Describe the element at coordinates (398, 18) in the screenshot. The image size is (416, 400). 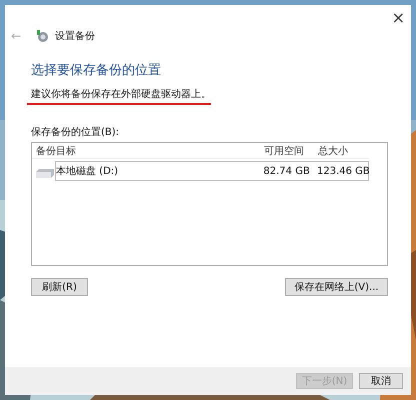
I see `close-button: ×` at that location.